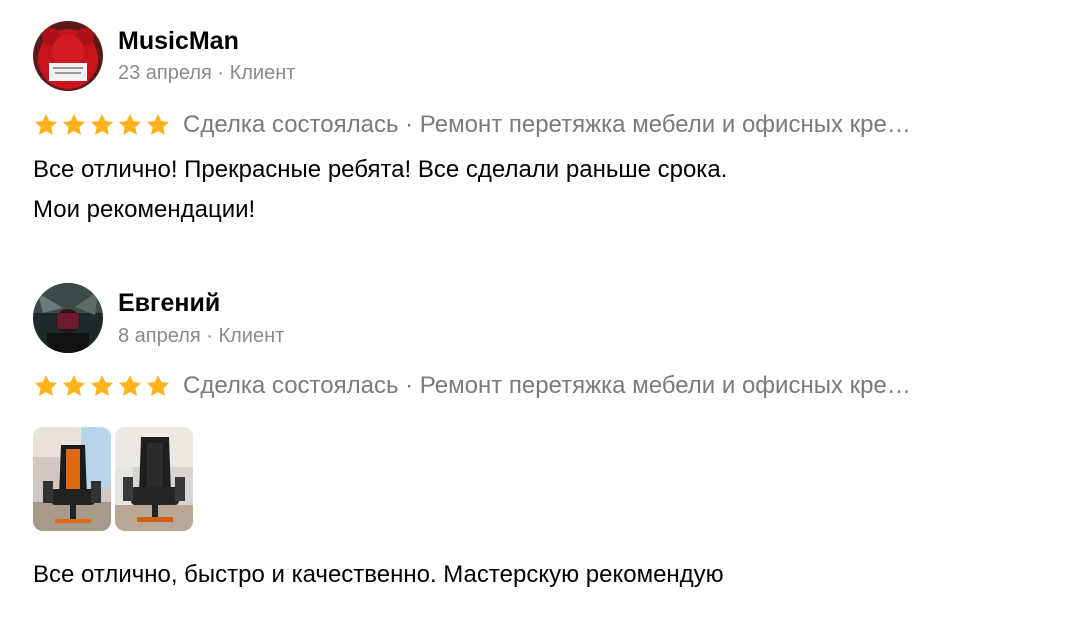 The height and width of the screenshot is (643, 1067). Describe the element at coordinates (72, 479) in the screenshot. I see `gaming-chair-orange-photo-icon` at that location.